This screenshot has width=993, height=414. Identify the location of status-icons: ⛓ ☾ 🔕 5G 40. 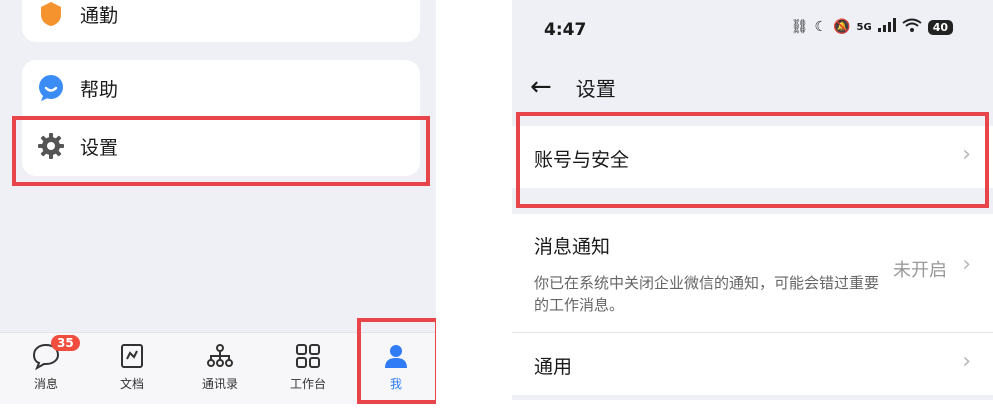
(872, 27).